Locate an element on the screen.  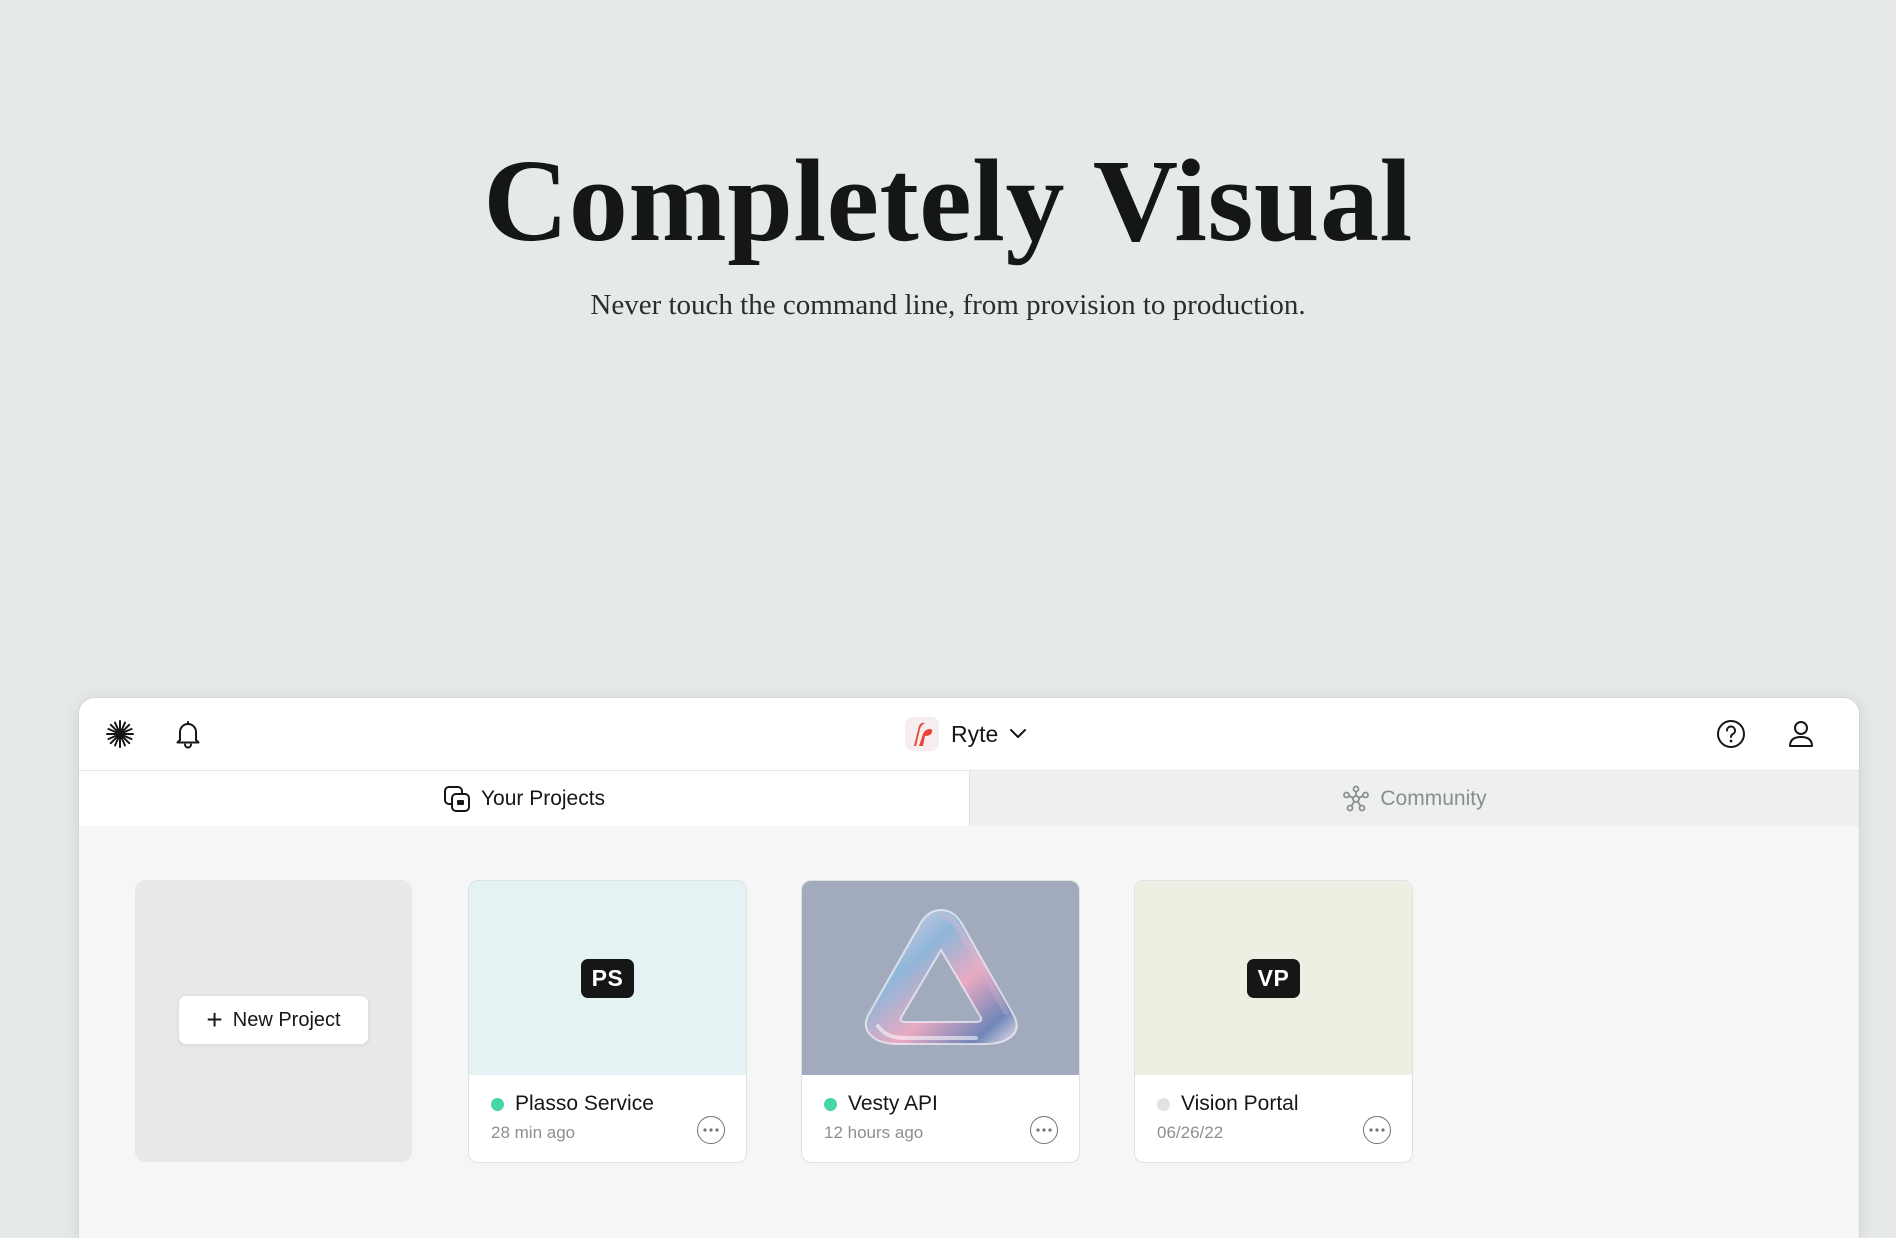
project-thumbnail: VP is located at coordinates (1273, 978).